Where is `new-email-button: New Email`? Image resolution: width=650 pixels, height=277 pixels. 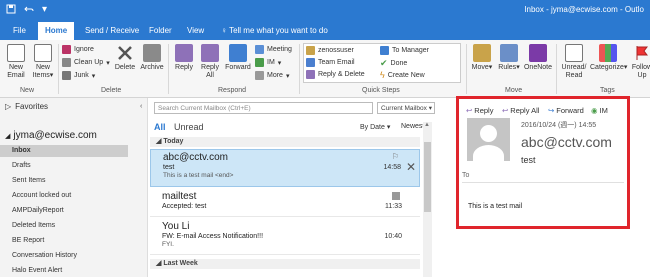
new-email-button: New Email is located at coordinates (16, 62).